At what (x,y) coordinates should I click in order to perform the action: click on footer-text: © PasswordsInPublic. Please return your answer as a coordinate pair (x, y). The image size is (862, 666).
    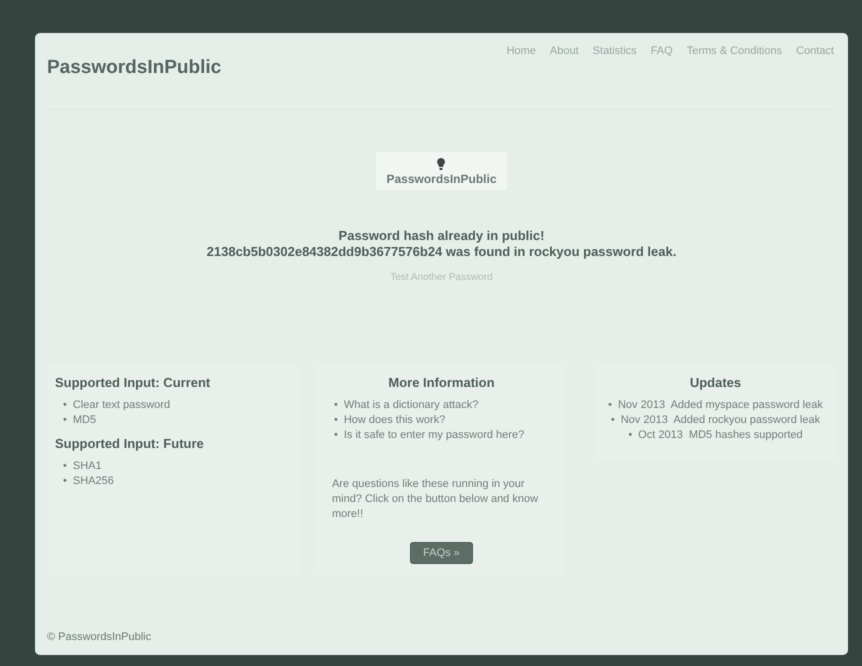
    Looking at the image, I should click on (99, 637).